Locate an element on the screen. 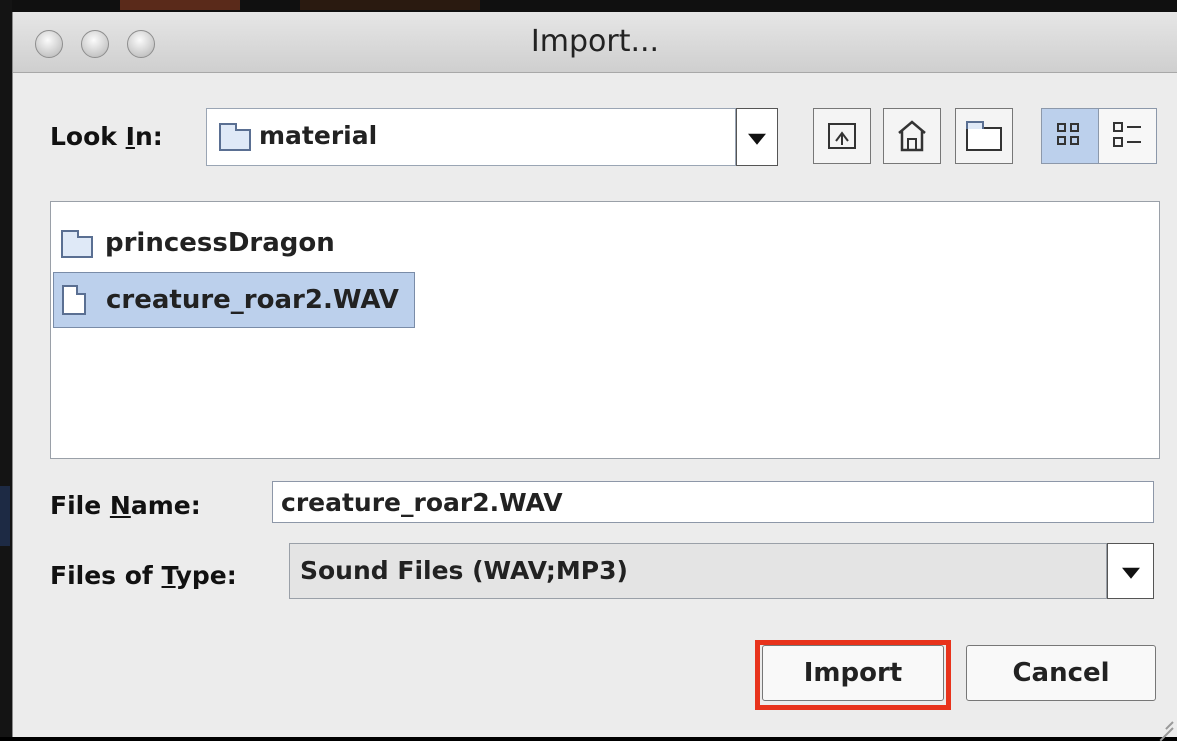 This screenshot has width=1177, height=741. new-folder-button is located at coordinates (984, 136).